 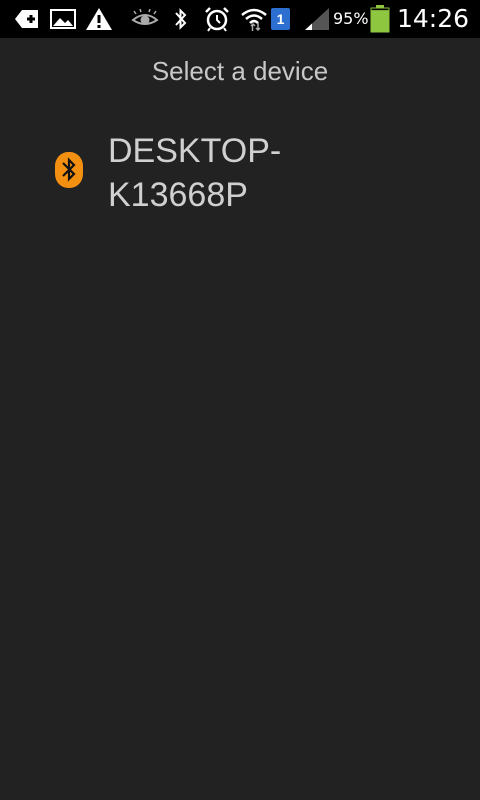 I want to click on device-list-item: DESKTOP- K13668P, so click(x=240, y=175).